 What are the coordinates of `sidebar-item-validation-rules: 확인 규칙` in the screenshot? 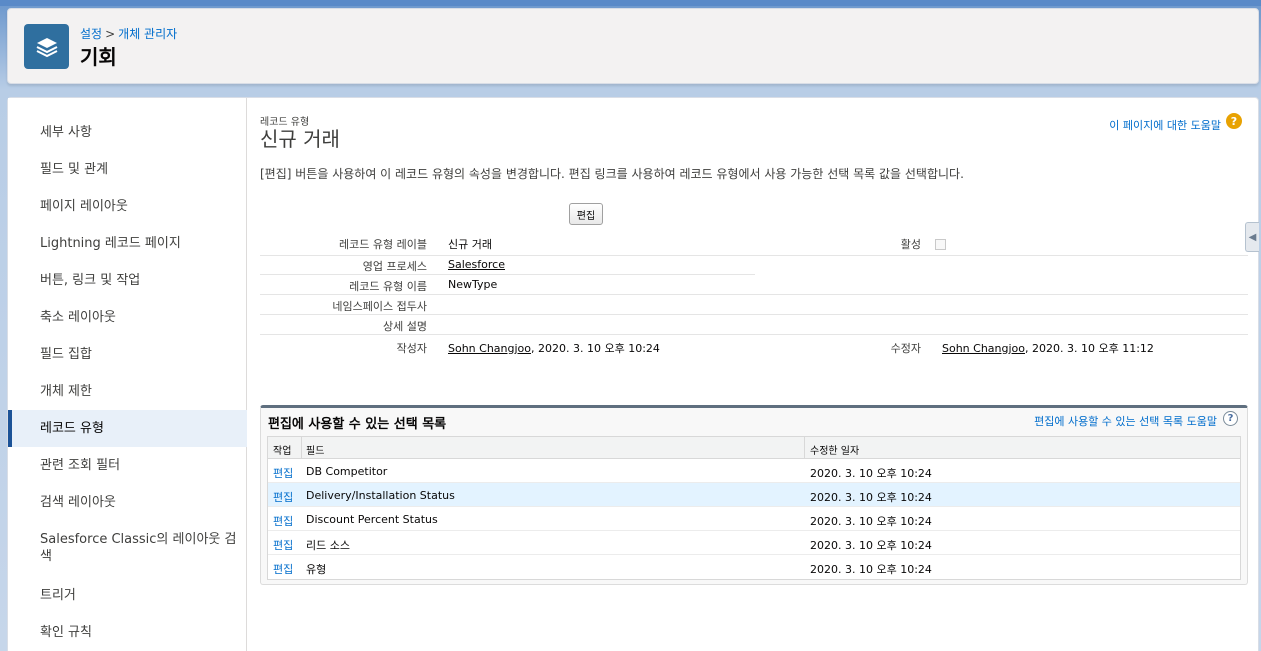 It's located at (127, 632).